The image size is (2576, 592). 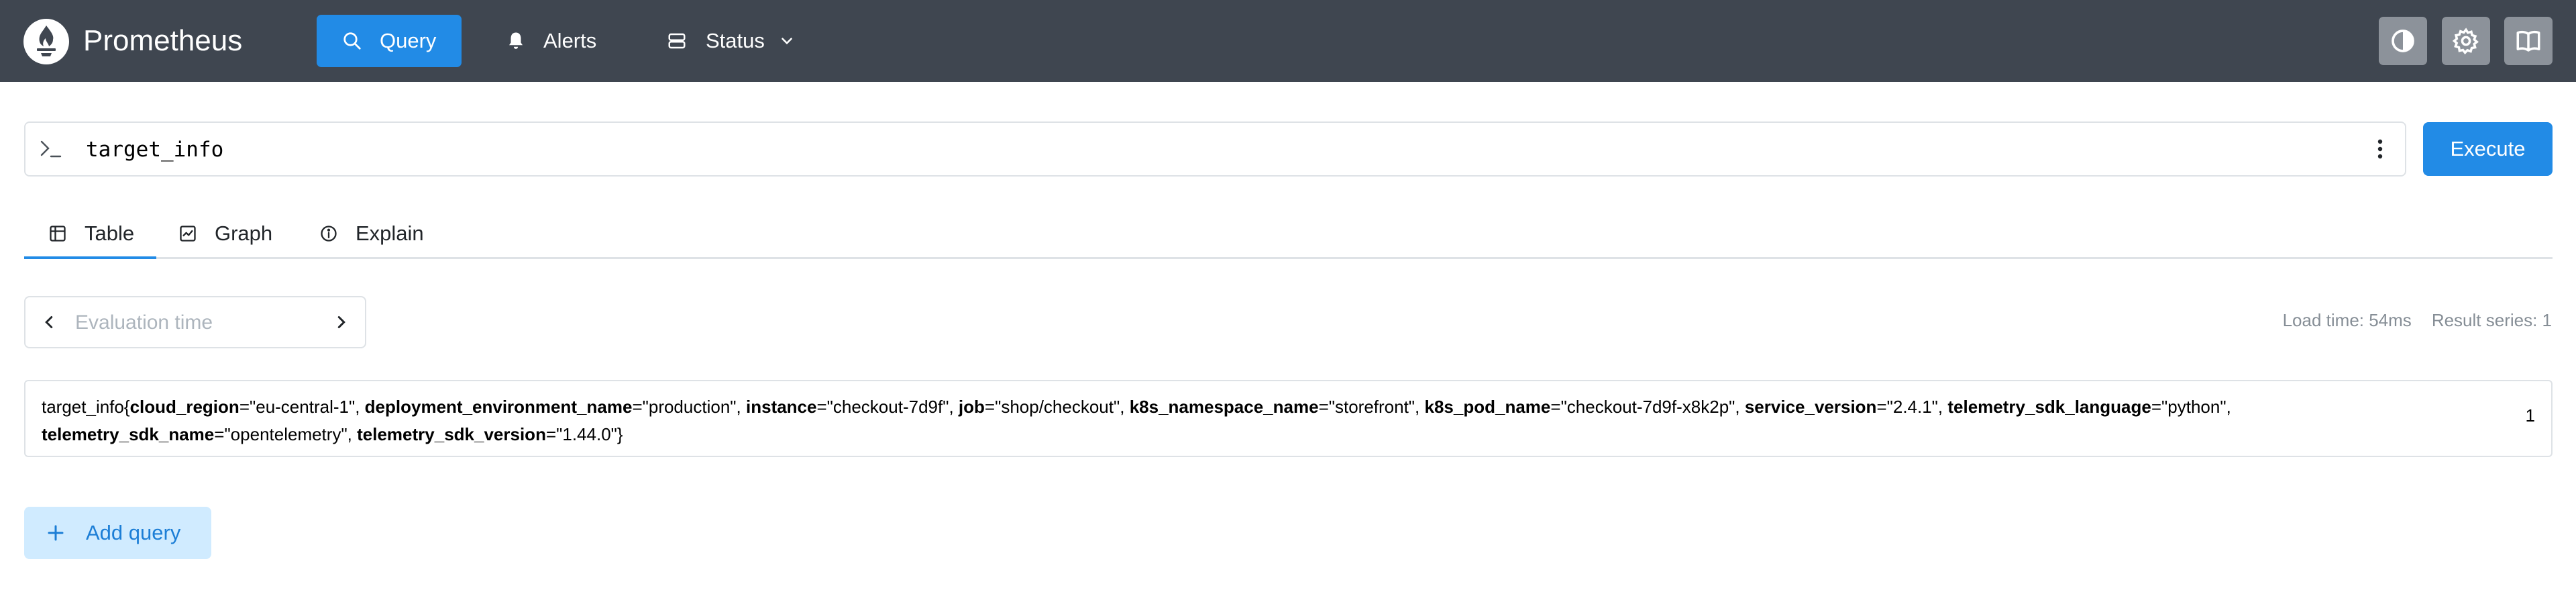 I want to click on metric-name: target_info, so click(x=83, y=407).